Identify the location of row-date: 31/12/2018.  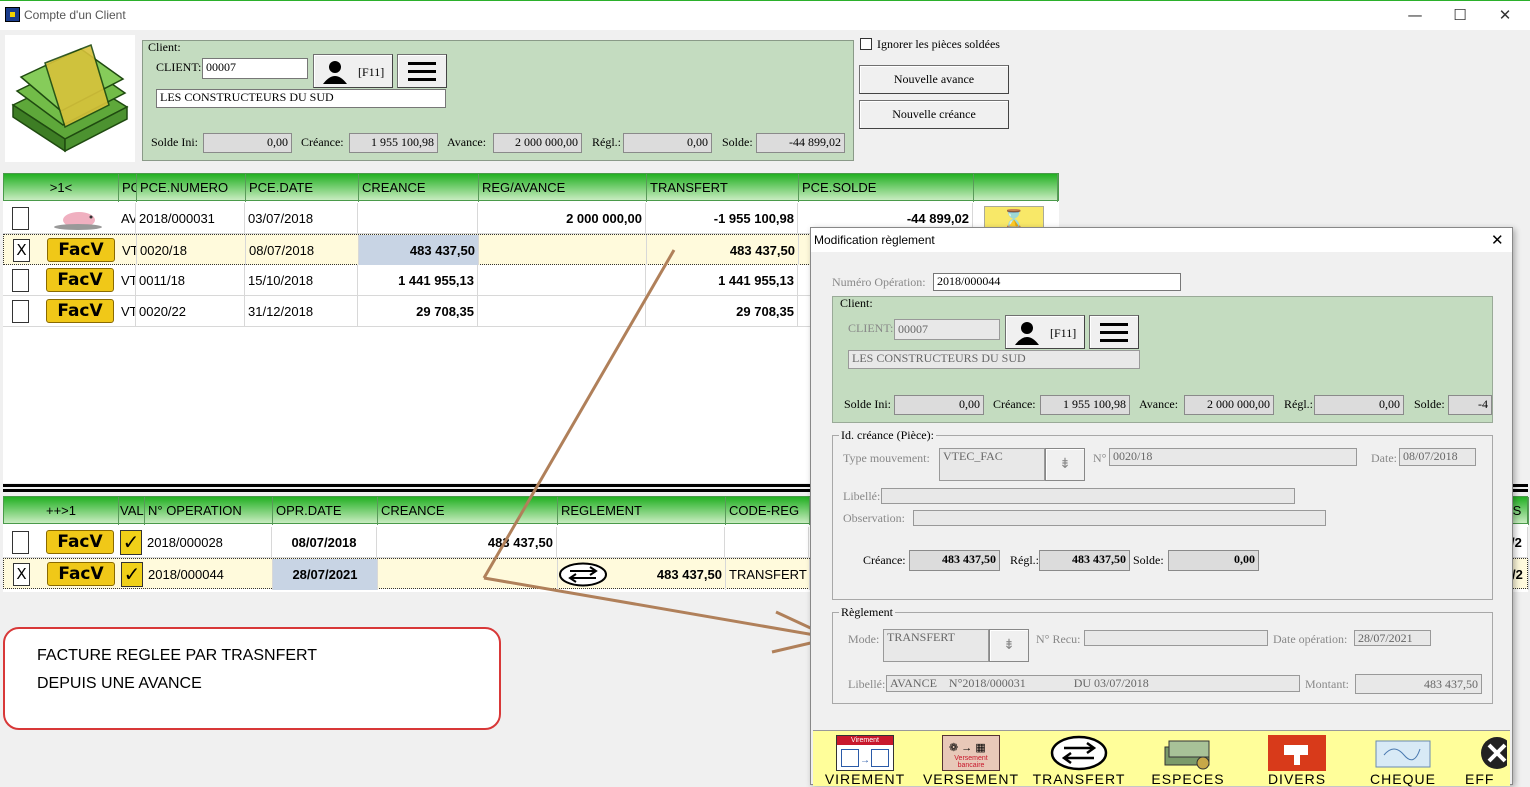
(301, 311).